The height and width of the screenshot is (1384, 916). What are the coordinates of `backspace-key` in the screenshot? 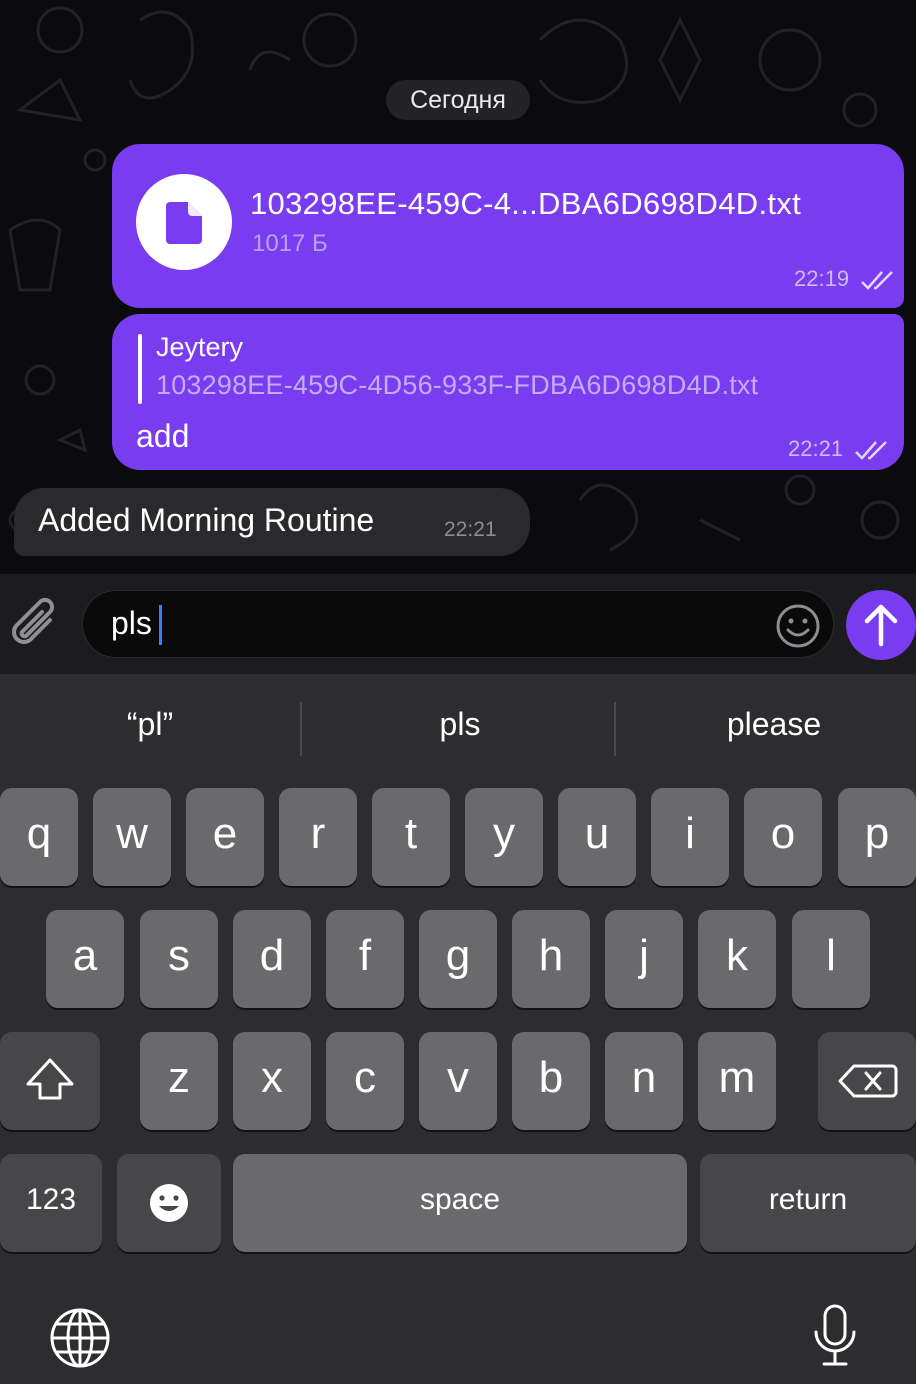 It's located at (867, 1081).